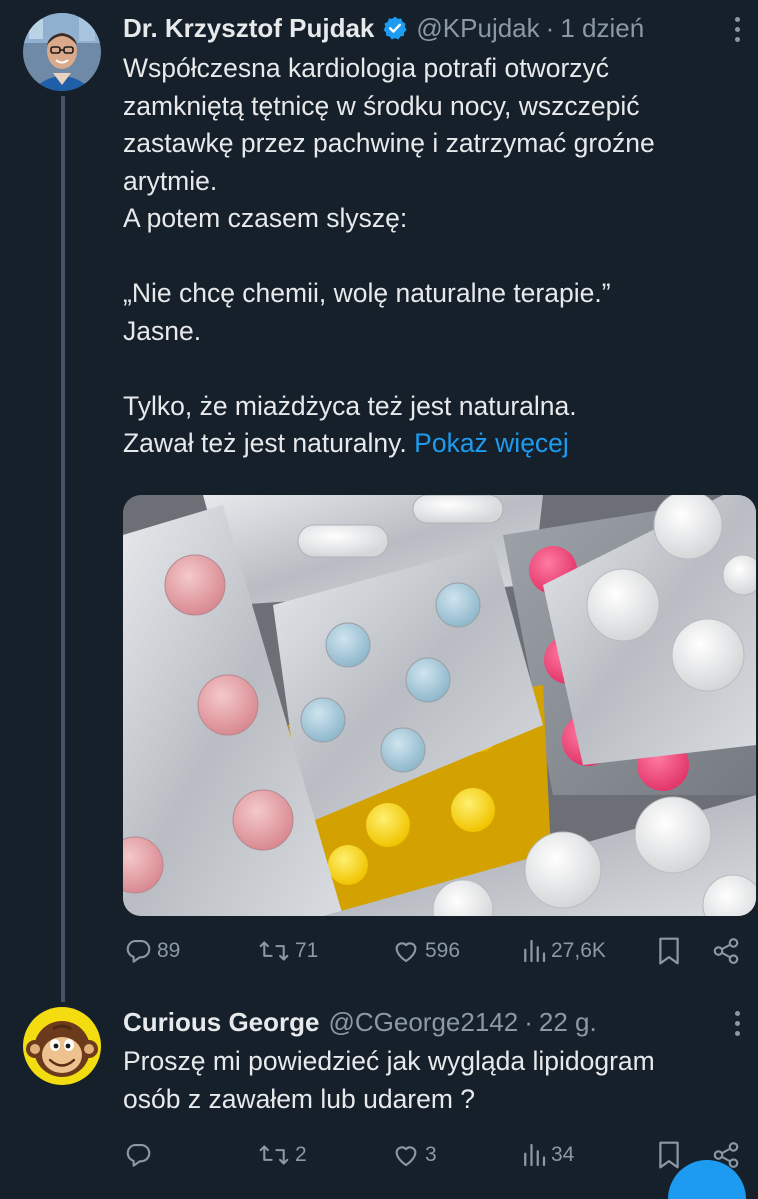 The height and width of the screenshot is (1199, 758). Describe the element at coordinates (63, 549) in the screenshot. I see `thread-connector-line` at that location.